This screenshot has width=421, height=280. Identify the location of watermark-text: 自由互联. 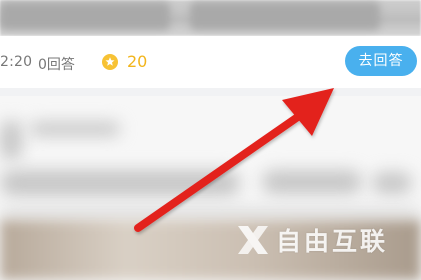
(332, 241).